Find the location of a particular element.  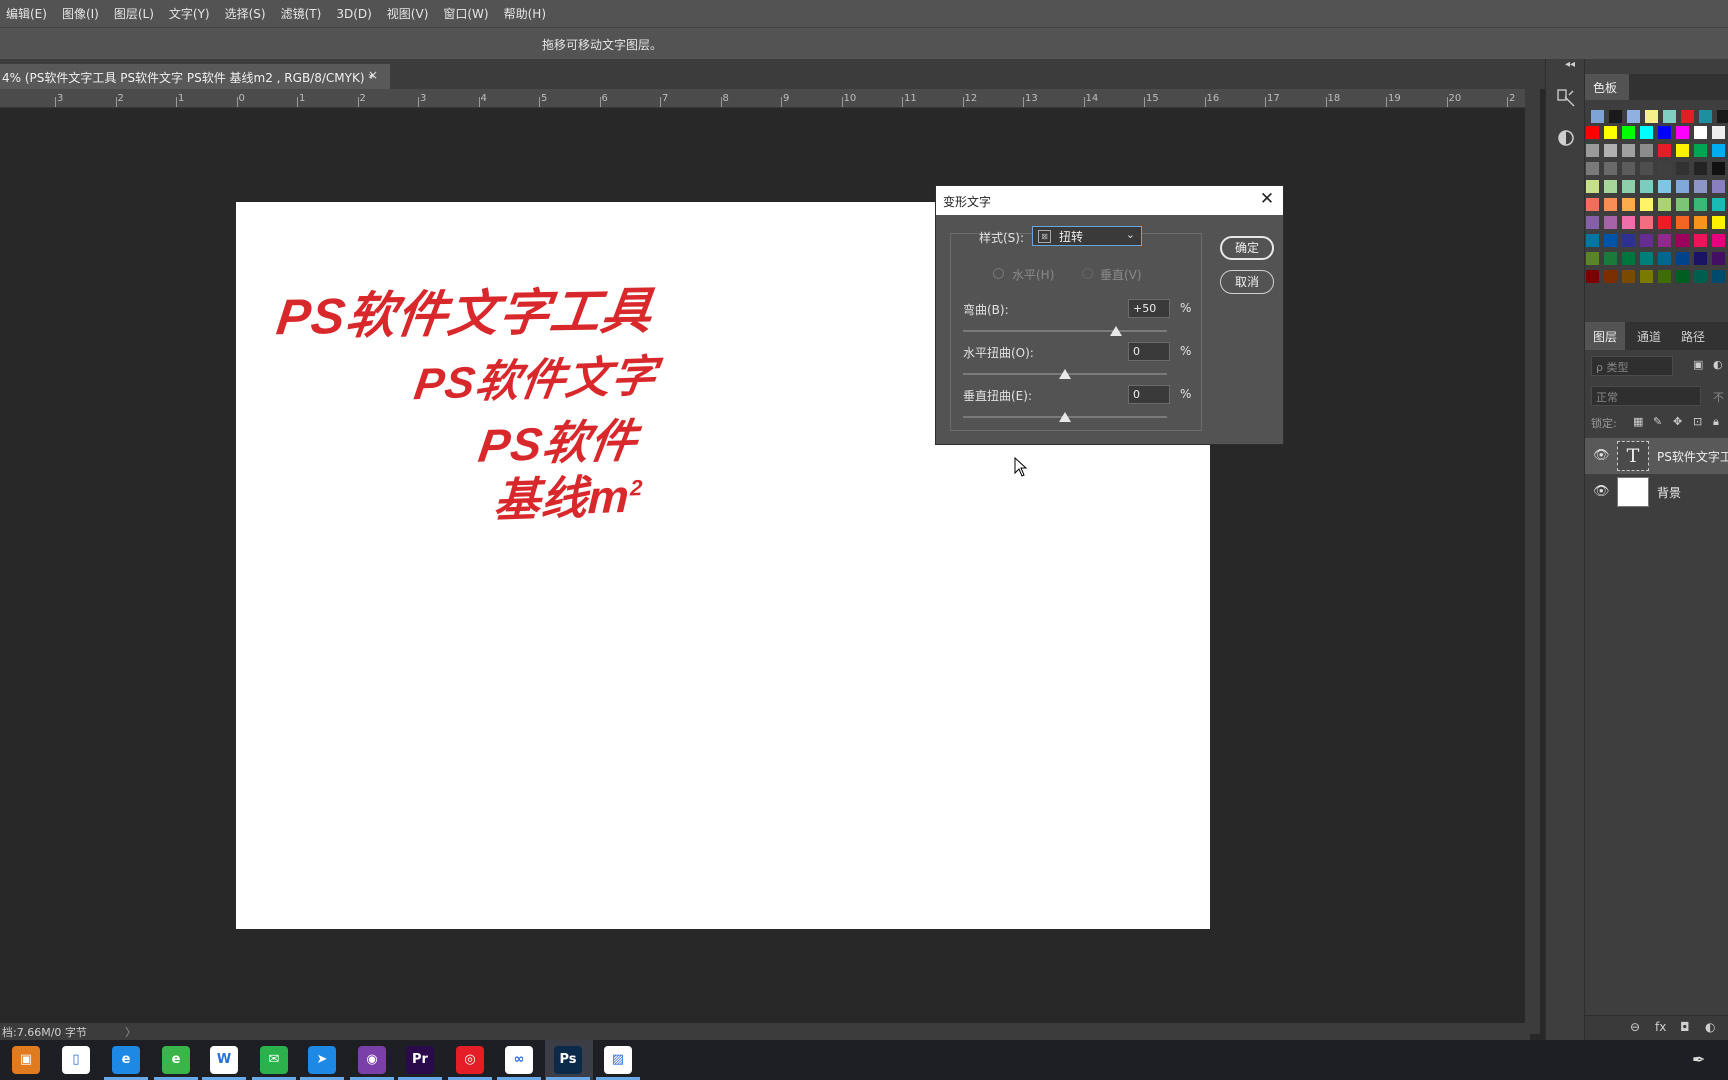

adjustment-icon: ◐ is located at coordinates (1710, 1027).